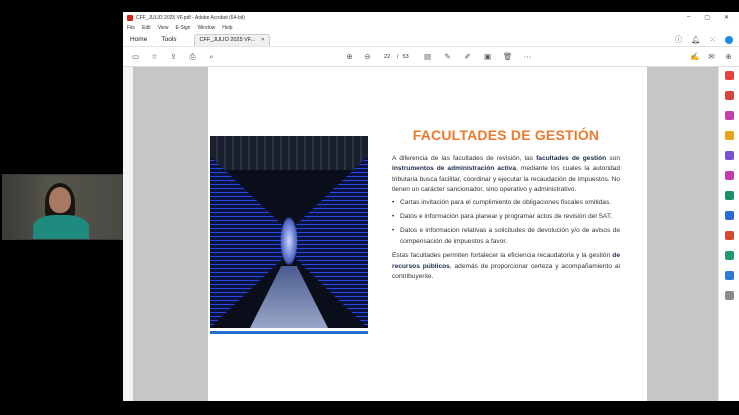 The width and height of the screenshot is (739, 415). What do you see at coordinates (60, 200) in the screenshot?
I see `participant-face` at bounding box center [60, 200].